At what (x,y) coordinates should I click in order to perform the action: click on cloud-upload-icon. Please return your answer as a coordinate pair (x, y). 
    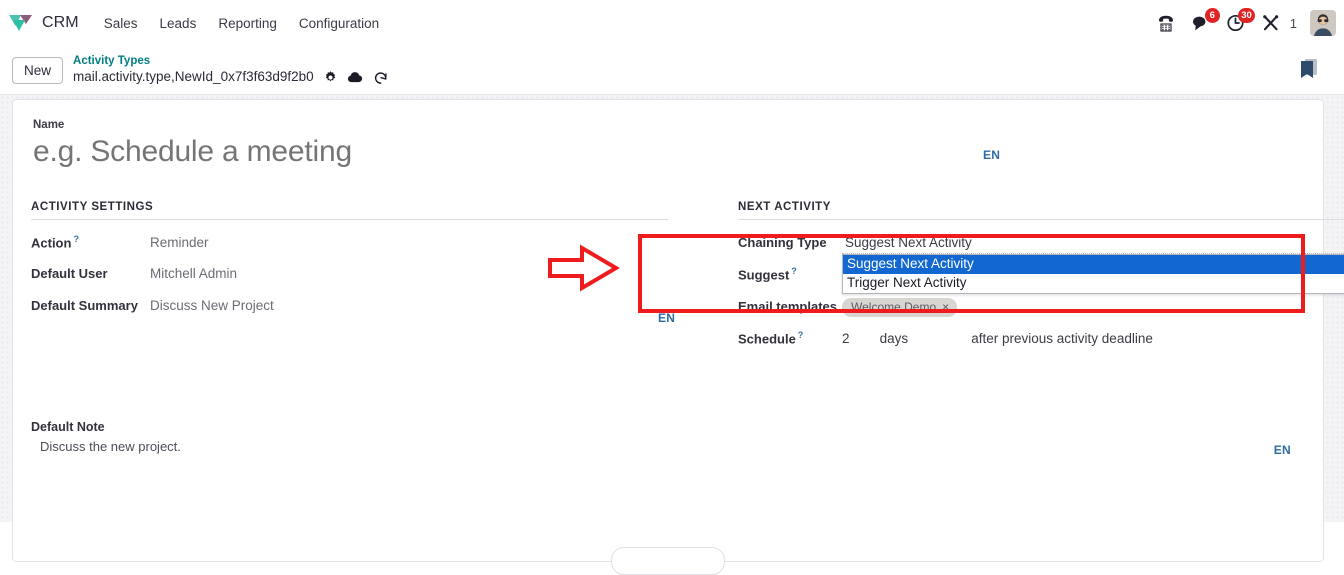
    Looking at the image, I should click on (355, 77).